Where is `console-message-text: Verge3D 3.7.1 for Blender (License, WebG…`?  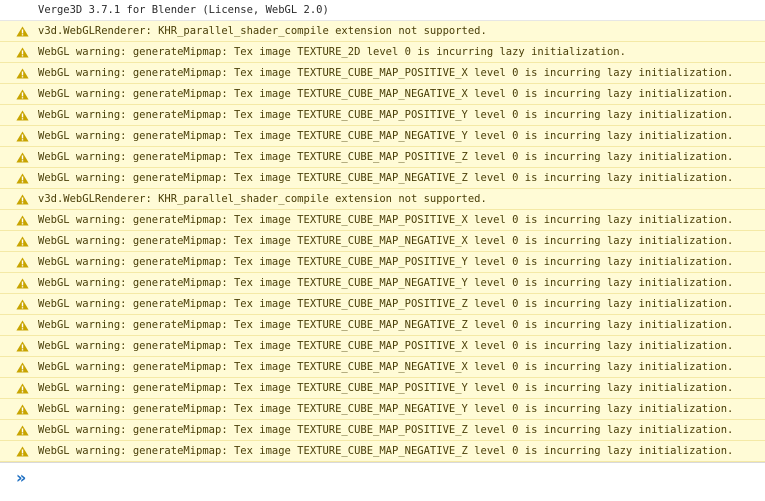 console-message-text: Verge3D 3.7.1 for Blender (License, WebG… is located at coordinates (183, 10).